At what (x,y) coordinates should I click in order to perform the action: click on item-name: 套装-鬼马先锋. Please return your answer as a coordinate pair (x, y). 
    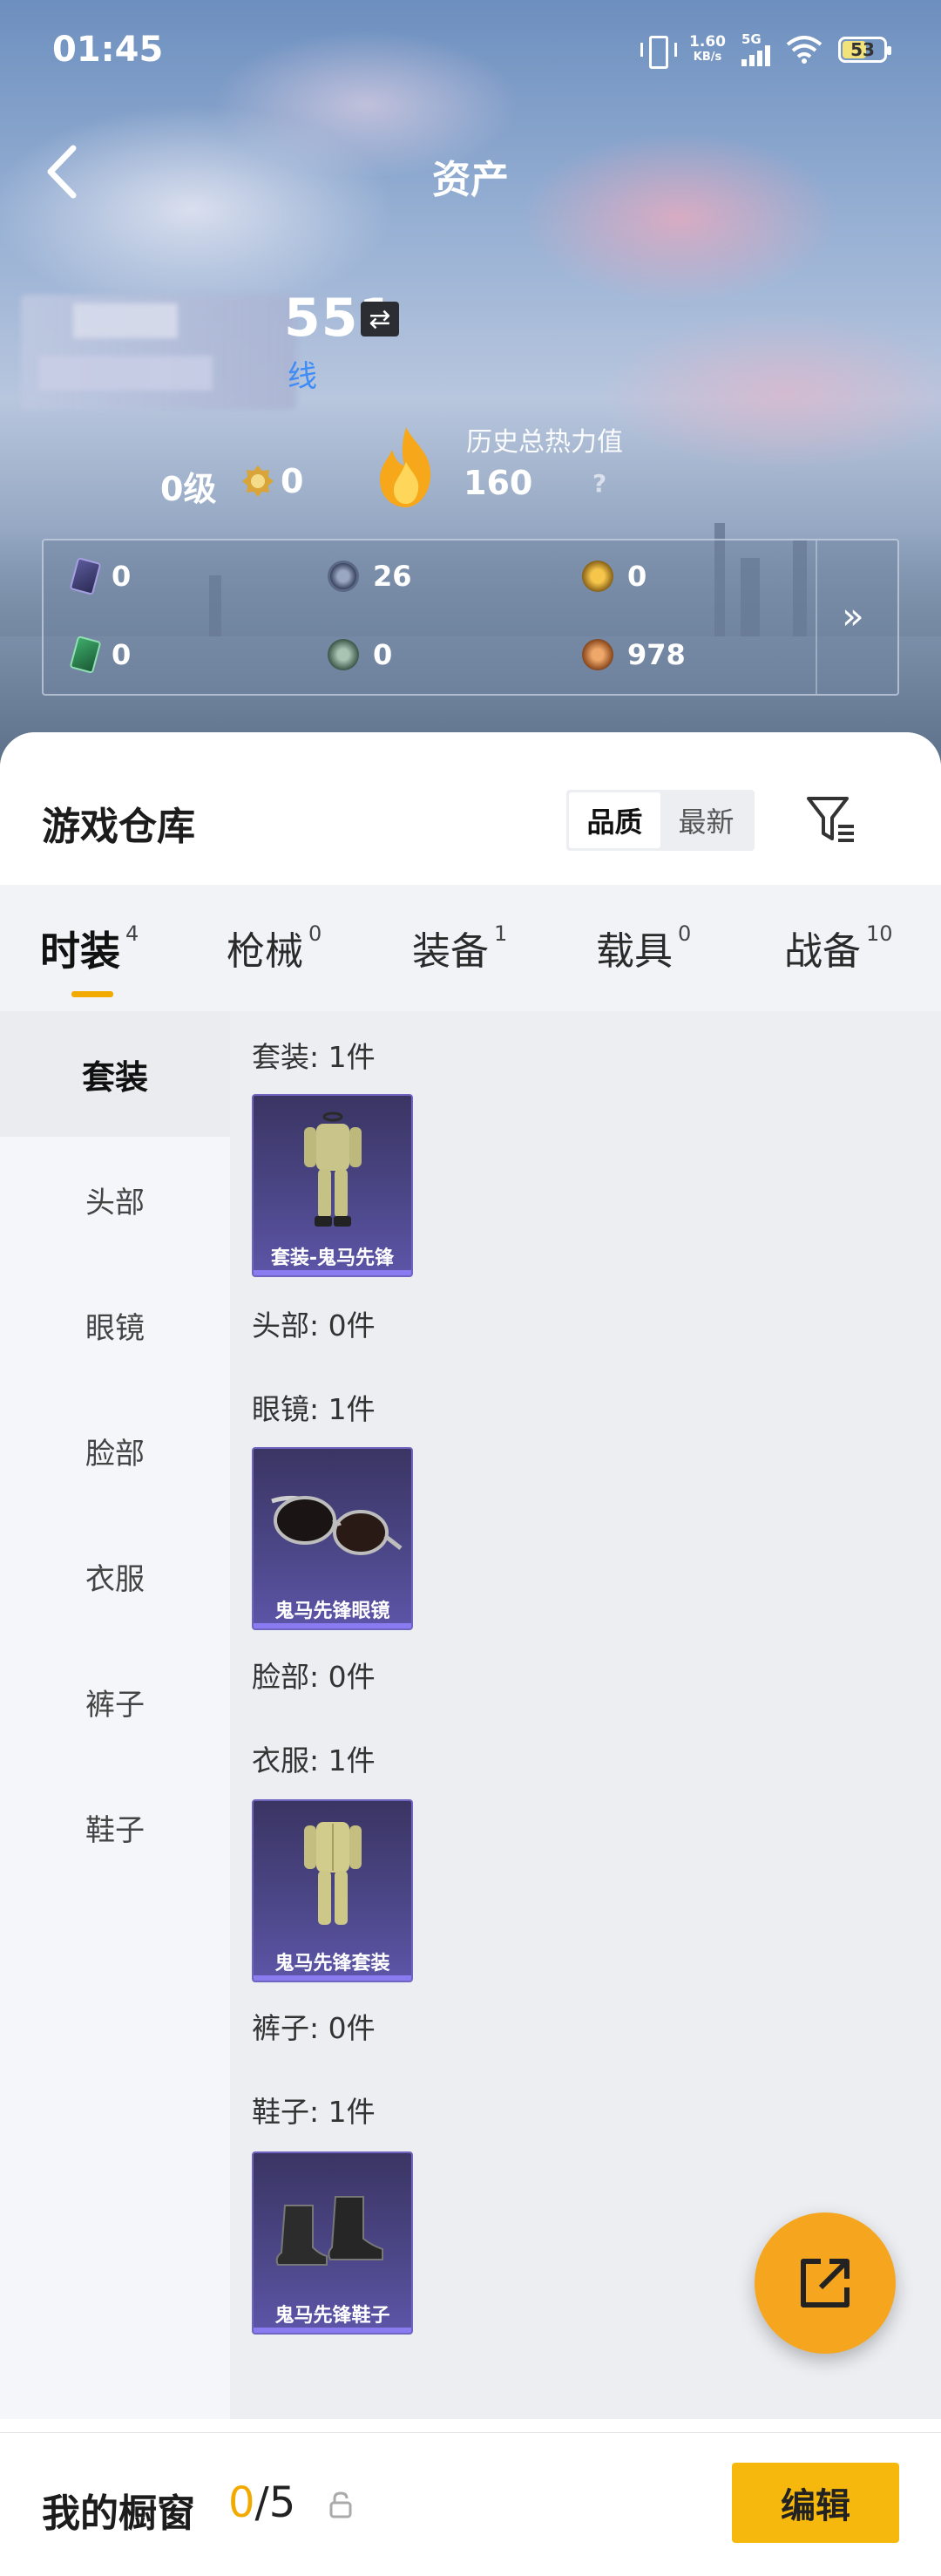
    Looking at the image, I should click on (332, 1258).